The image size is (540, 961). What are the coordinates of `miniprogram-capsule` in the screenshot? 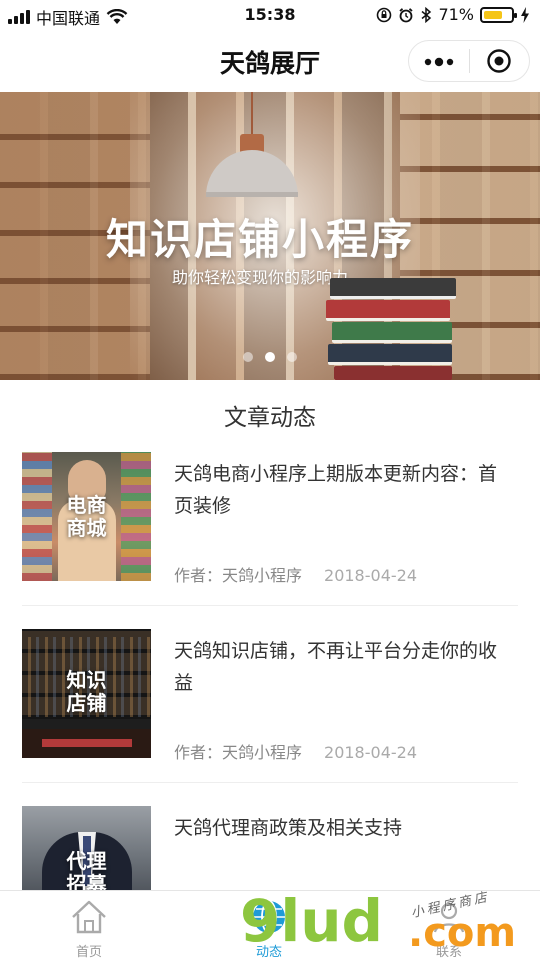 It's located at (469, 61).